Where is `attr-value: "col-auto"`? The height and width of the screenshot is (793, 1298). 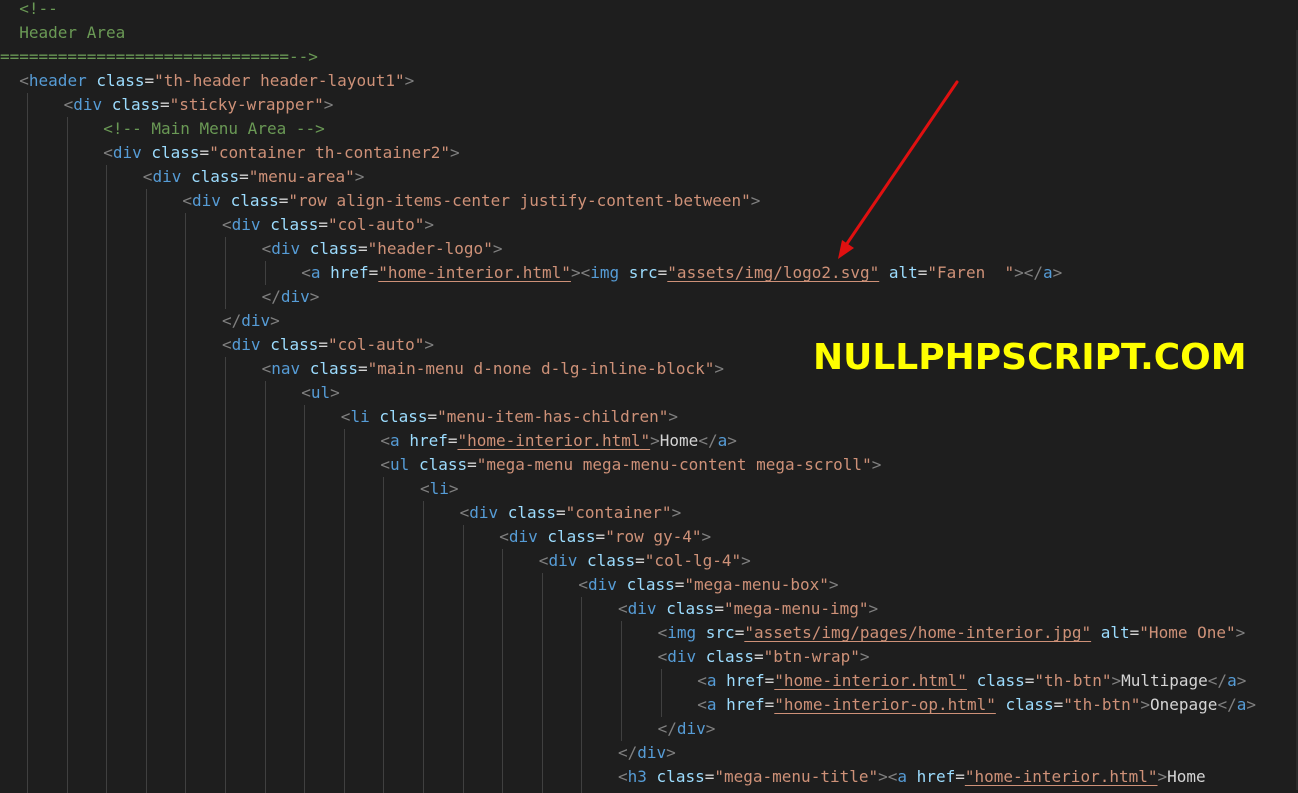 attr-value: "col-auto" is located at coordinates (376, 344).